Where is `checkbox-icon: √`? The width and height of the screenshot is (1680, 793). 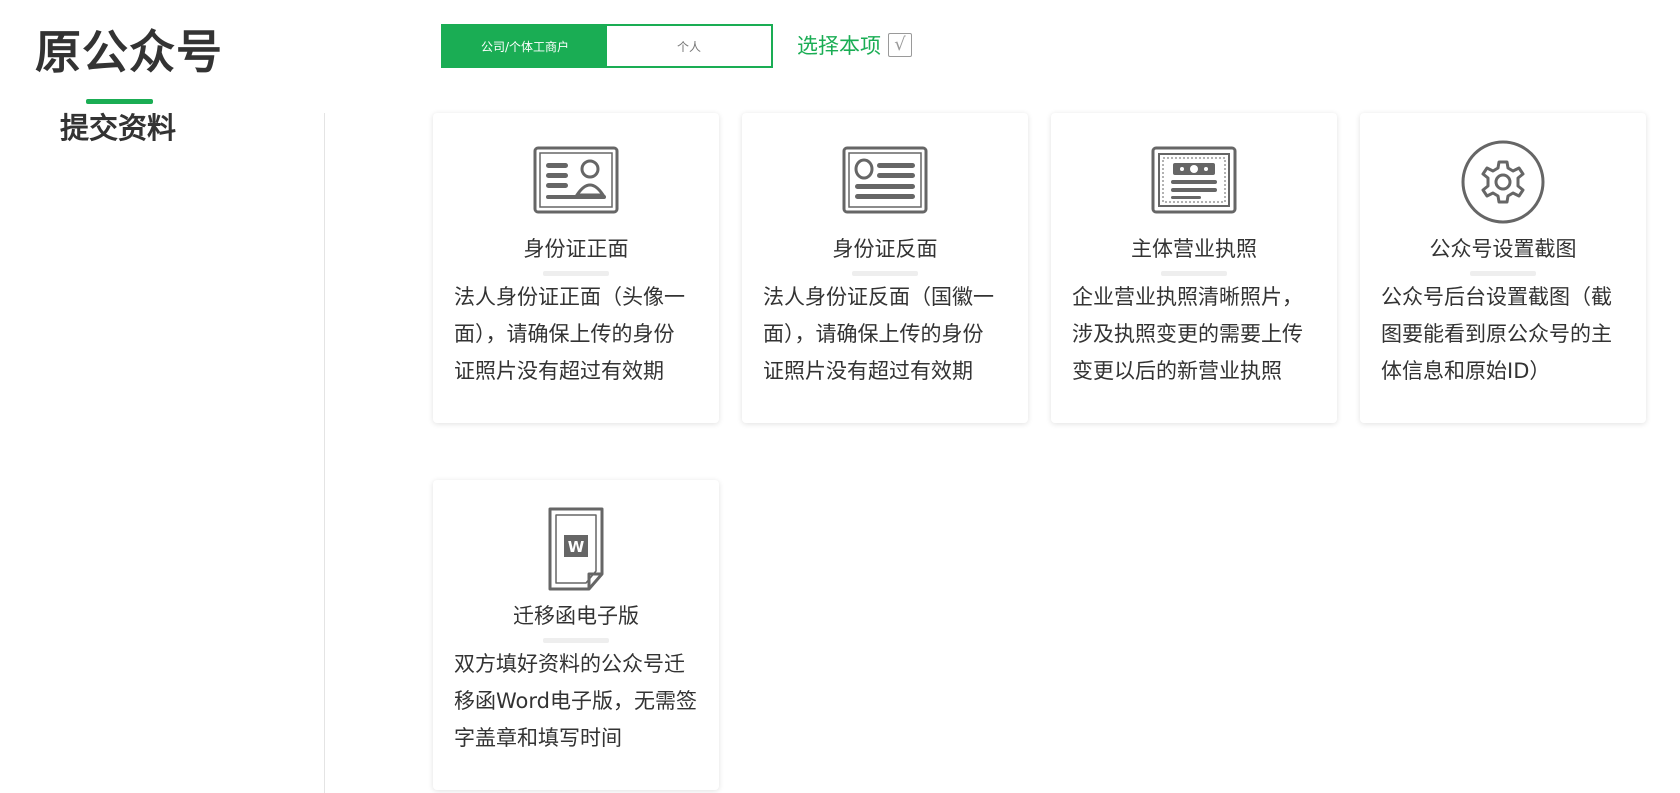
checkbox-icon: √ is located at coordinates (900, 45).